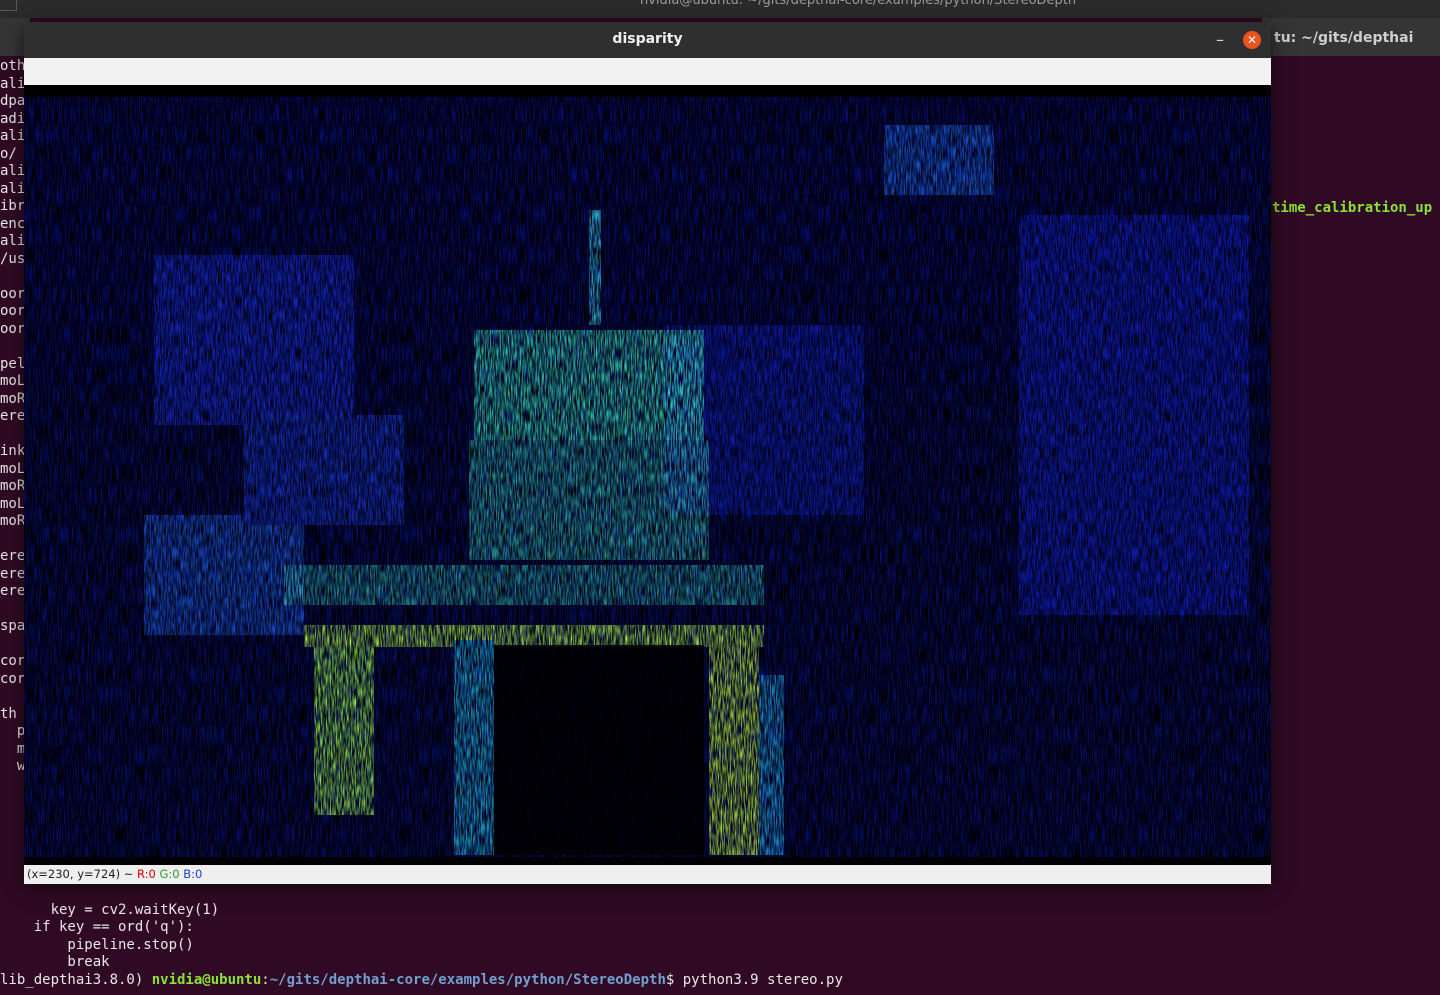 The width and height of the screenshot is (1440, 995). What do you see at coordinates (647, 861) in the screenshot?
I see `occlusion-bottom` at bounding box center [647, 861].